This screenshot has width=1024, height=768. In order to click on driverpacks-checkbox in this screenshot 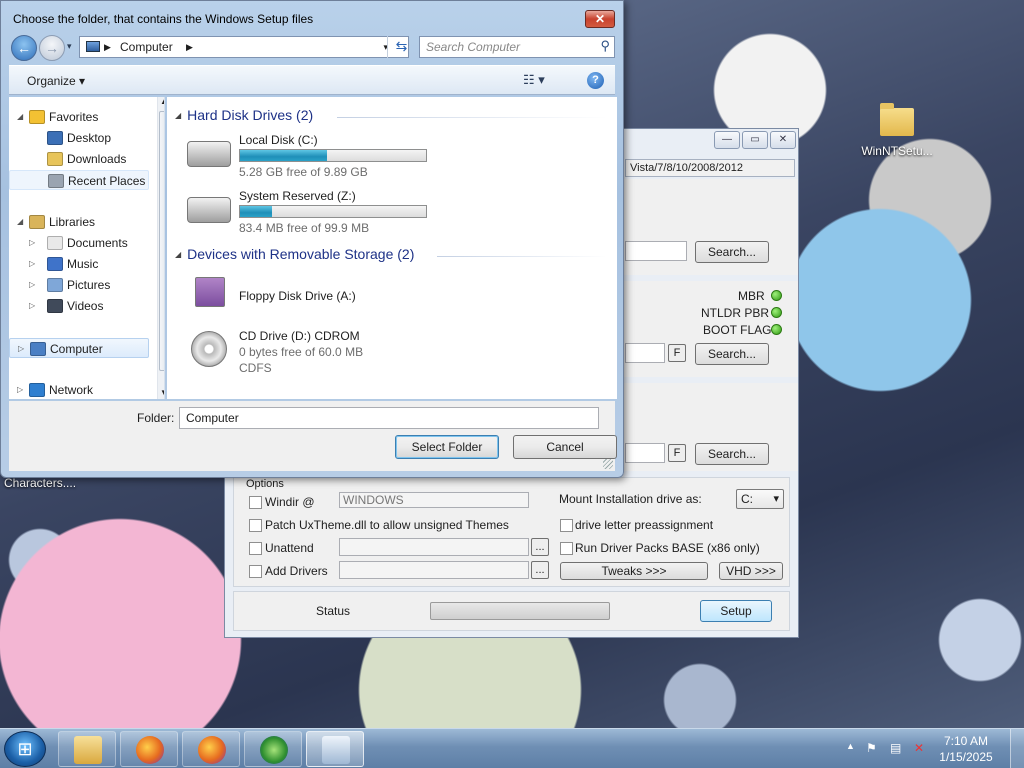, I will do `click(566, 548)`.